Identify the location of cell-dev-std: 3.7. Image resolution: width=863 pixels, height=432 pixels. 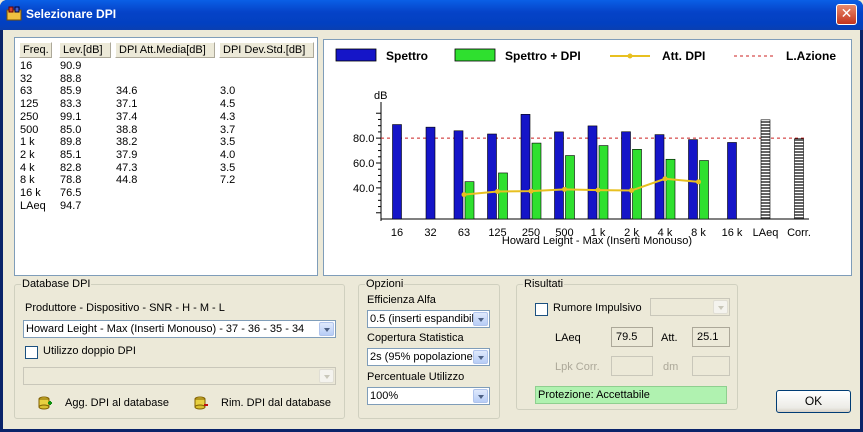
(228, 129).